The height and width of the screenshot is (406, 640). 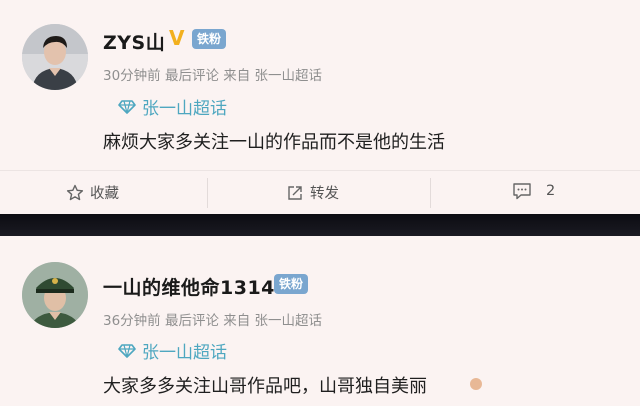 What do you see at coordinates (320, 225) in the screenshot?
I see `image-divider` at bounding box center [320, 225].